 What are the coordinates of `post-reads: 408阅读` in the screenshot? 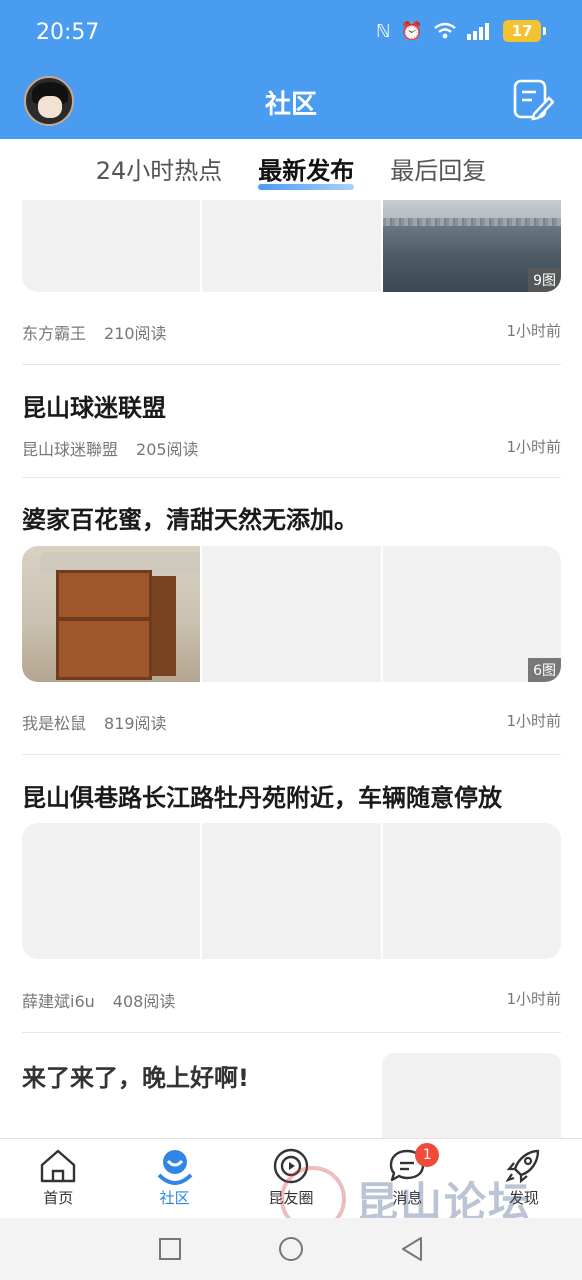 It's located at (144, 1001).